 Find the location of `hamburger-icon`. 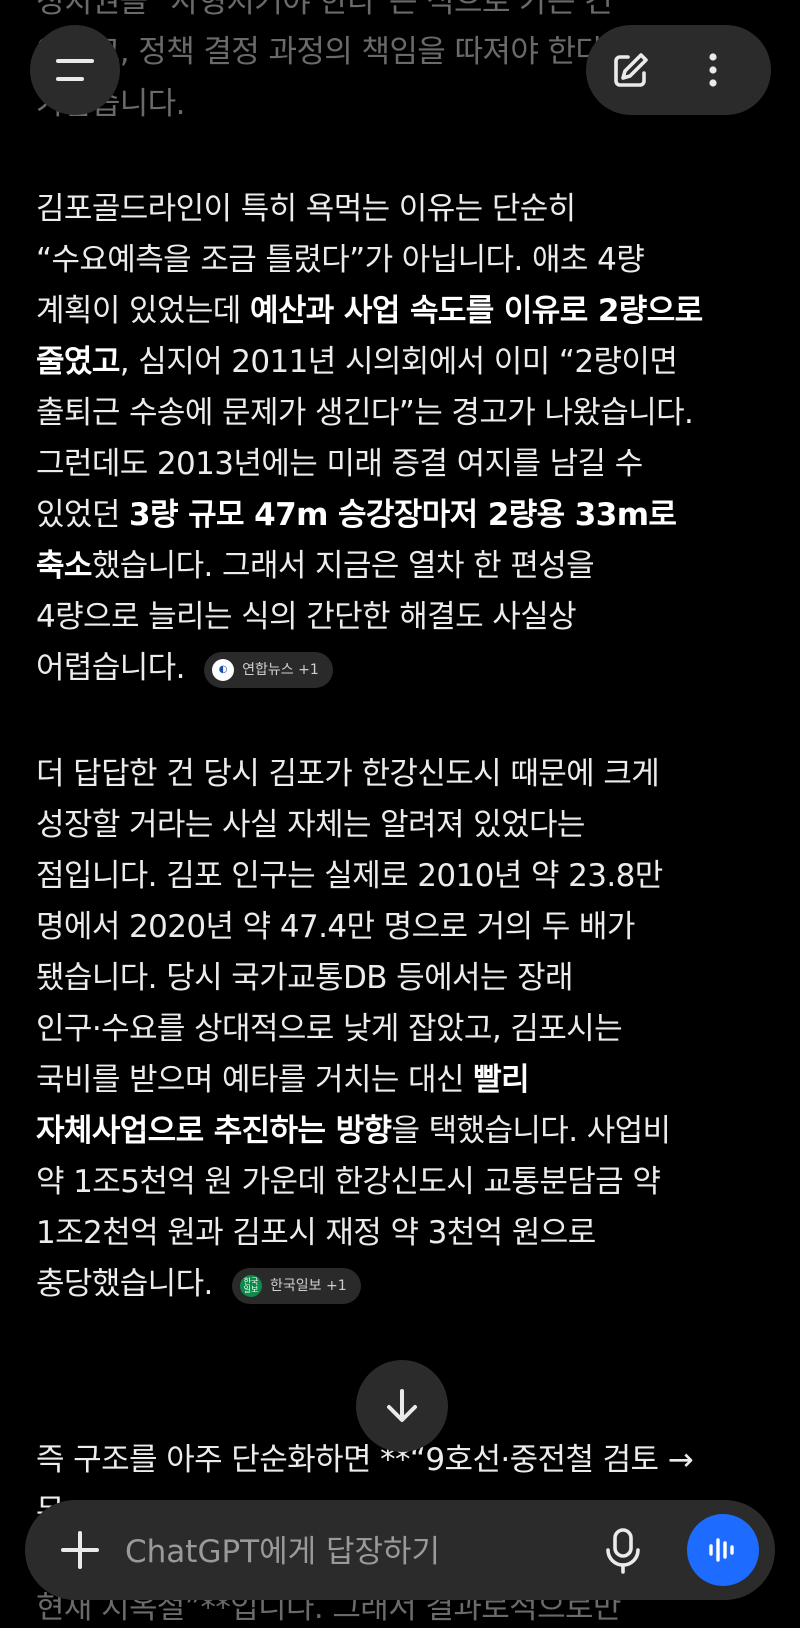

hamburger-icon is located at coordinates (75, 70).